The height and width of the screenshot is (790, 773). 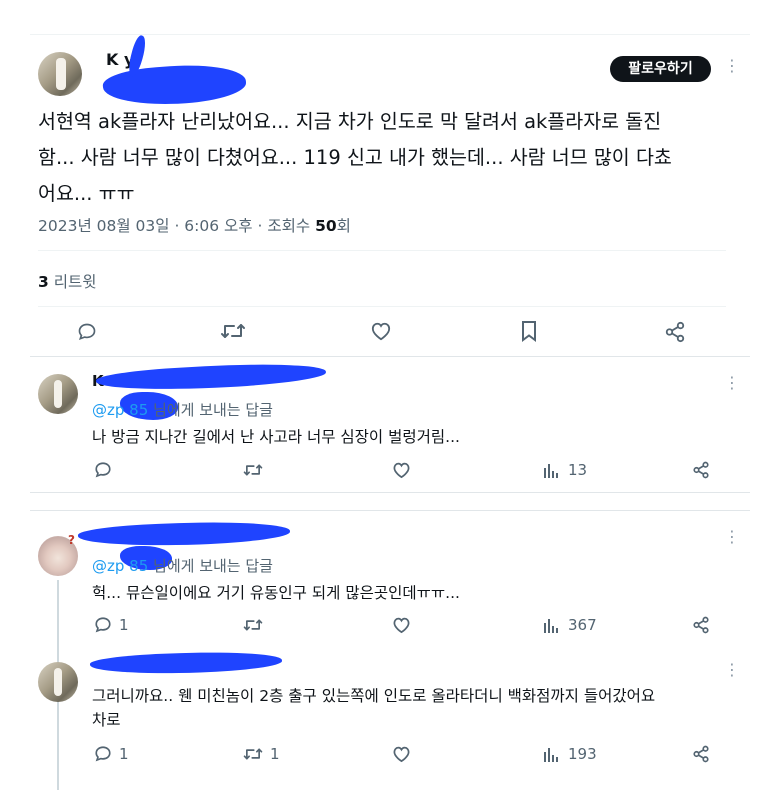 I want to click on retweet-stats: 3 리트윗, so click(x=67, y=281).